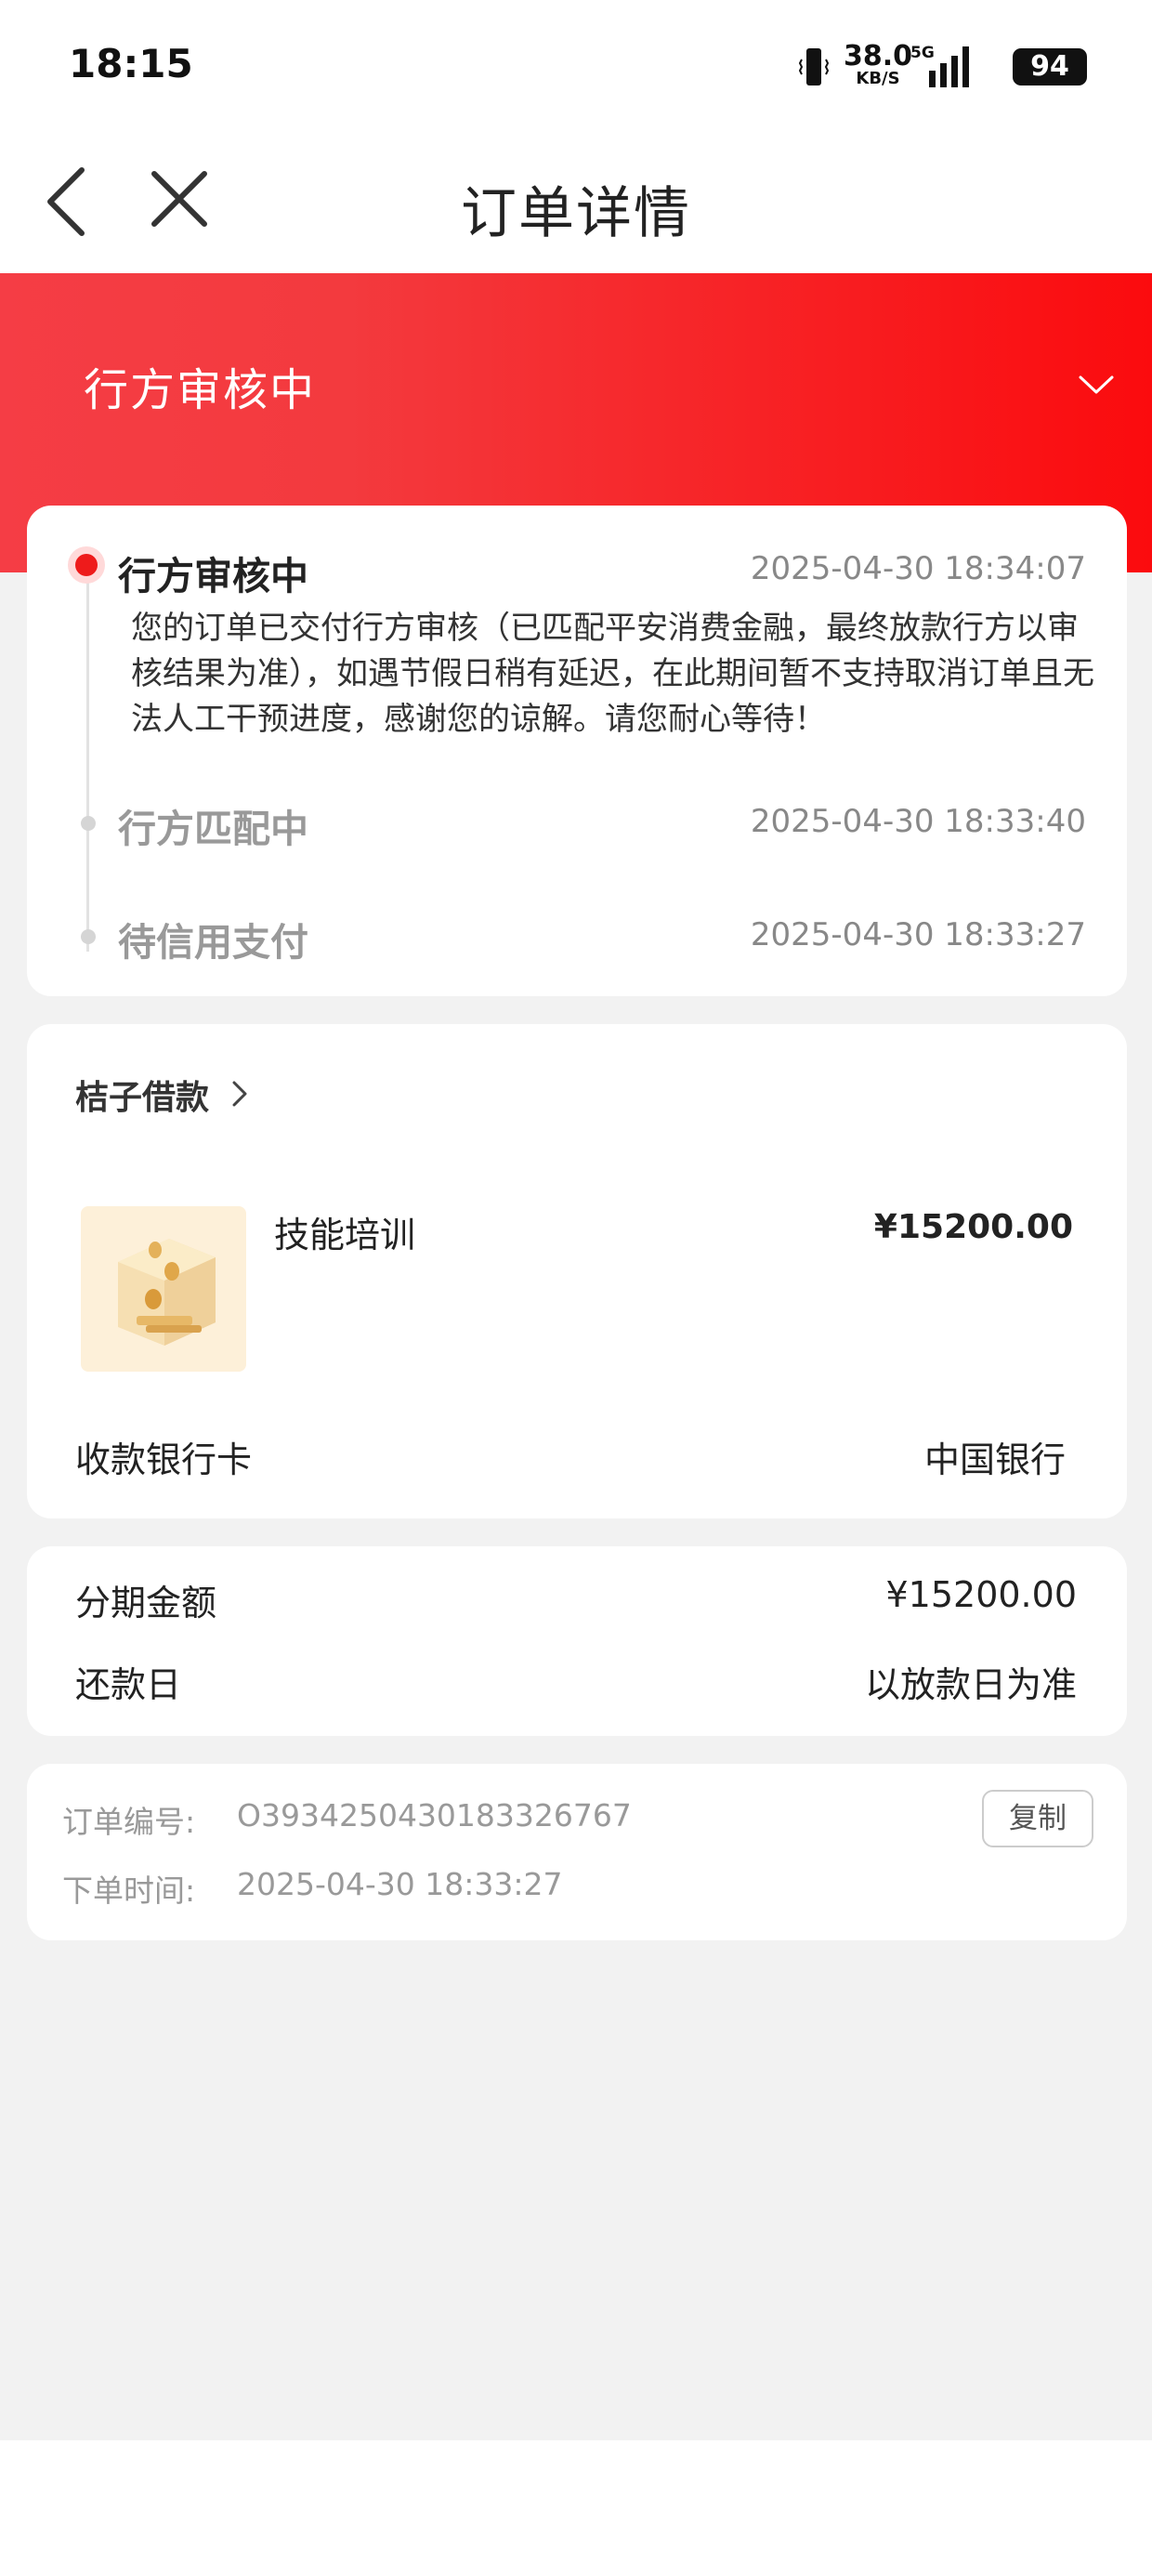 The height and width of the screenshot is (2576, 1152). Describe the element at coordinates (213, 829) in the screenshot. I see `timeline-step-name: 行方匹配中` at that location.